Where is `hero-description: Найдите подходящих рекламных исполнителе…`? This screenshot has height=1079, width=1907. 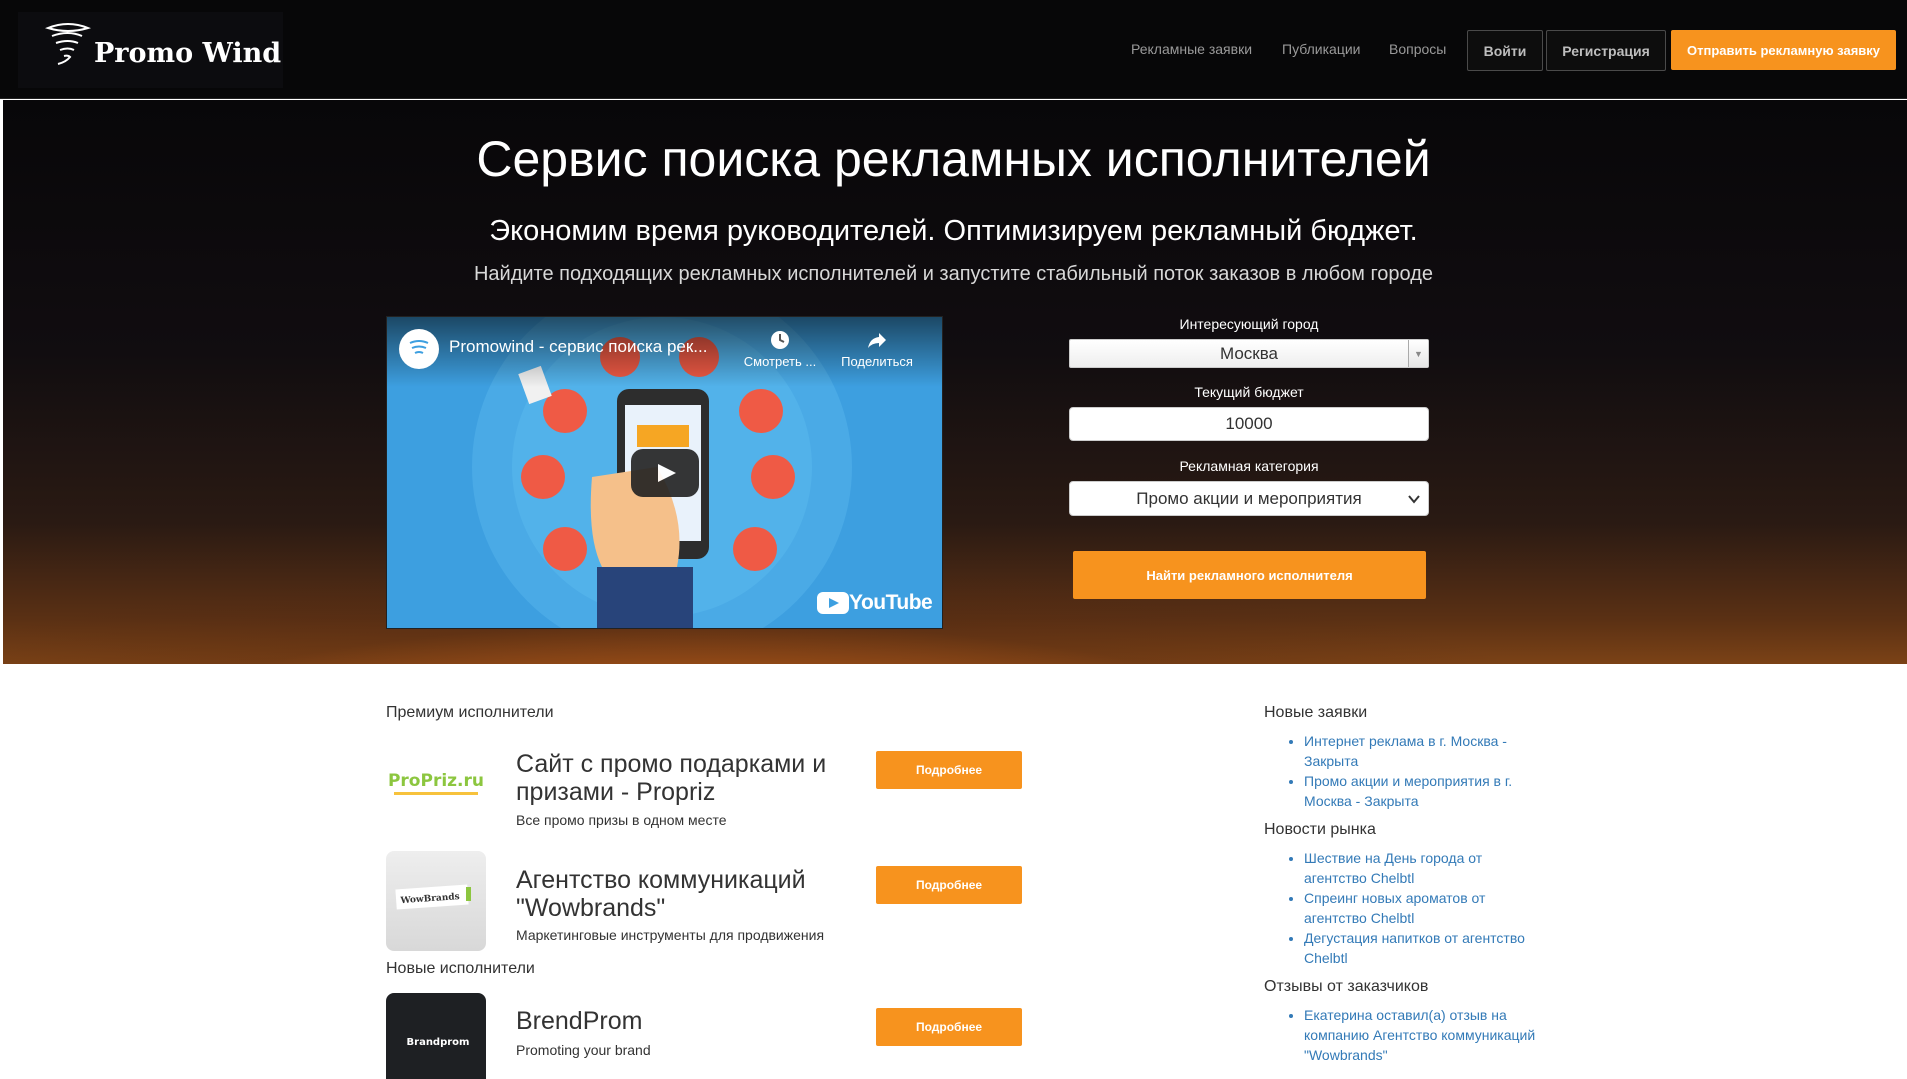
hero-description: Найдите подходящих рекламных исполнителе… is located at coordinates (953, 274).